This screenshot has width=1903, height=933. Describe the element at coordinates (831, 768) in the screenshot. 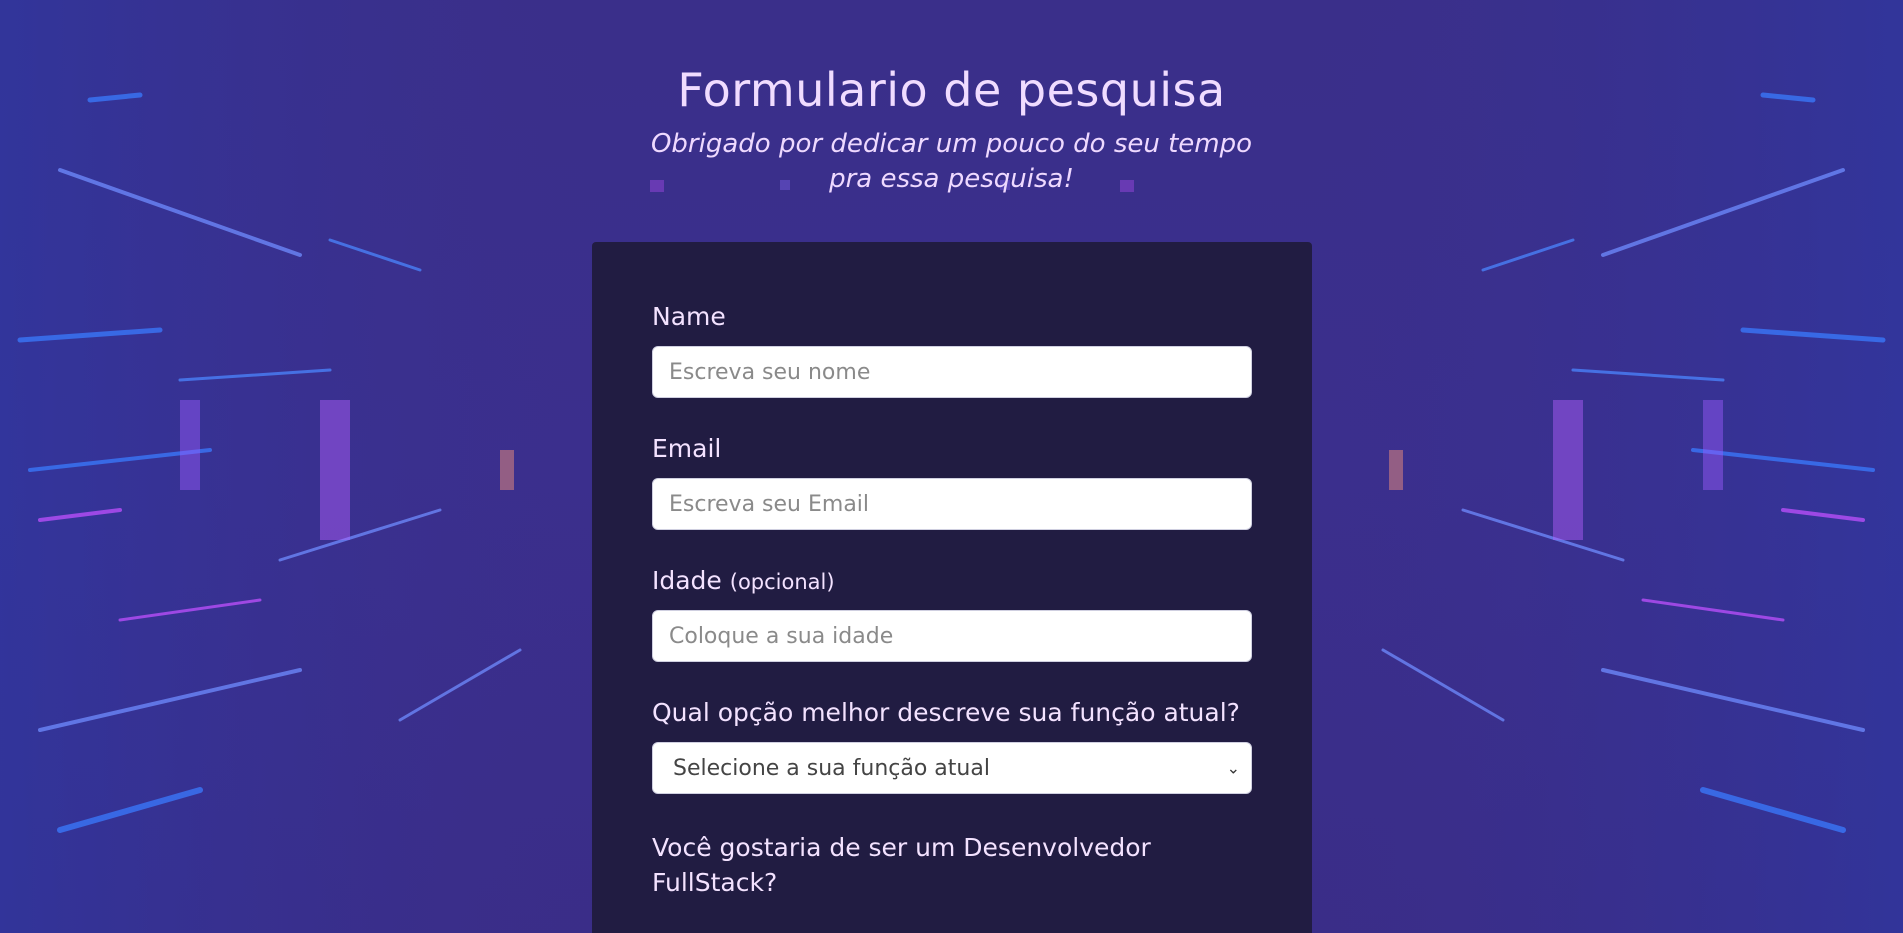

I see `role-select-value: Selecione a sua função atual` at that location.